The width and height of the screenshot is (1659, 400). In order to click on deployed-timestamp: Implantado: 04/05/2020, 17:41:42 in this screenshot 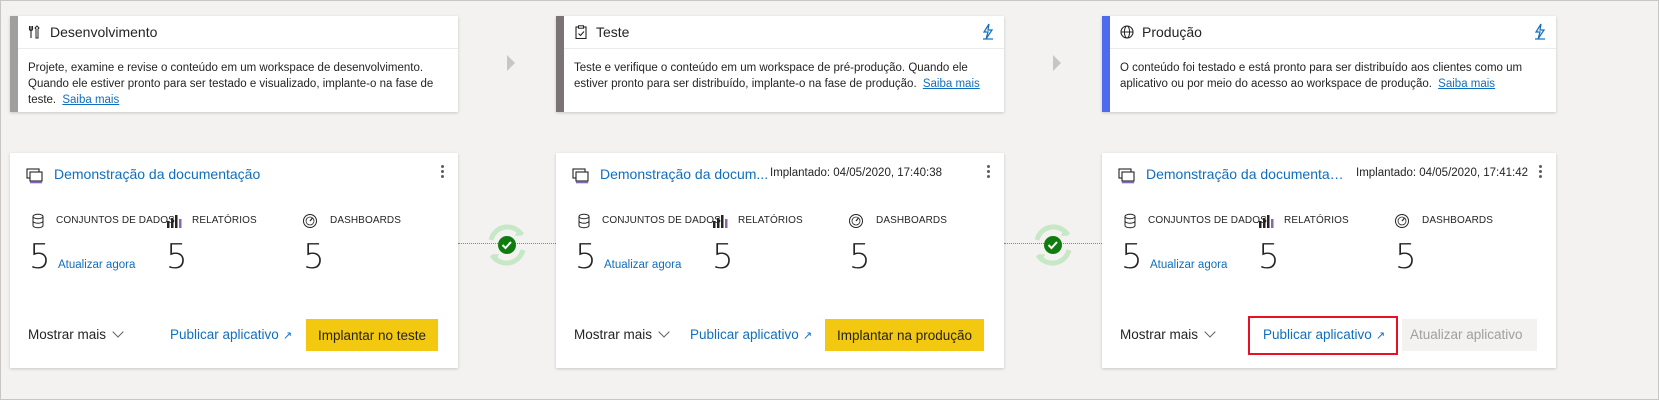, I will do `click(1442, 173)`.